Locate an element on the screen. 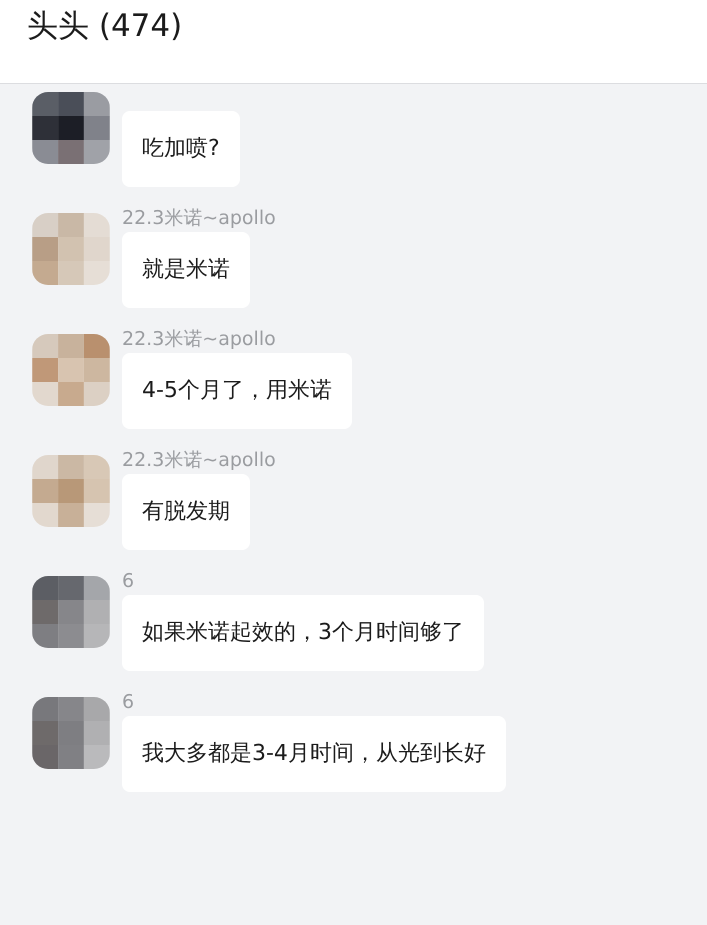 The height and width of the screenshot is (925, 707). message-bubble: 如果米诺起效的，3个月时间够了 is located at coordinates (303, 633).